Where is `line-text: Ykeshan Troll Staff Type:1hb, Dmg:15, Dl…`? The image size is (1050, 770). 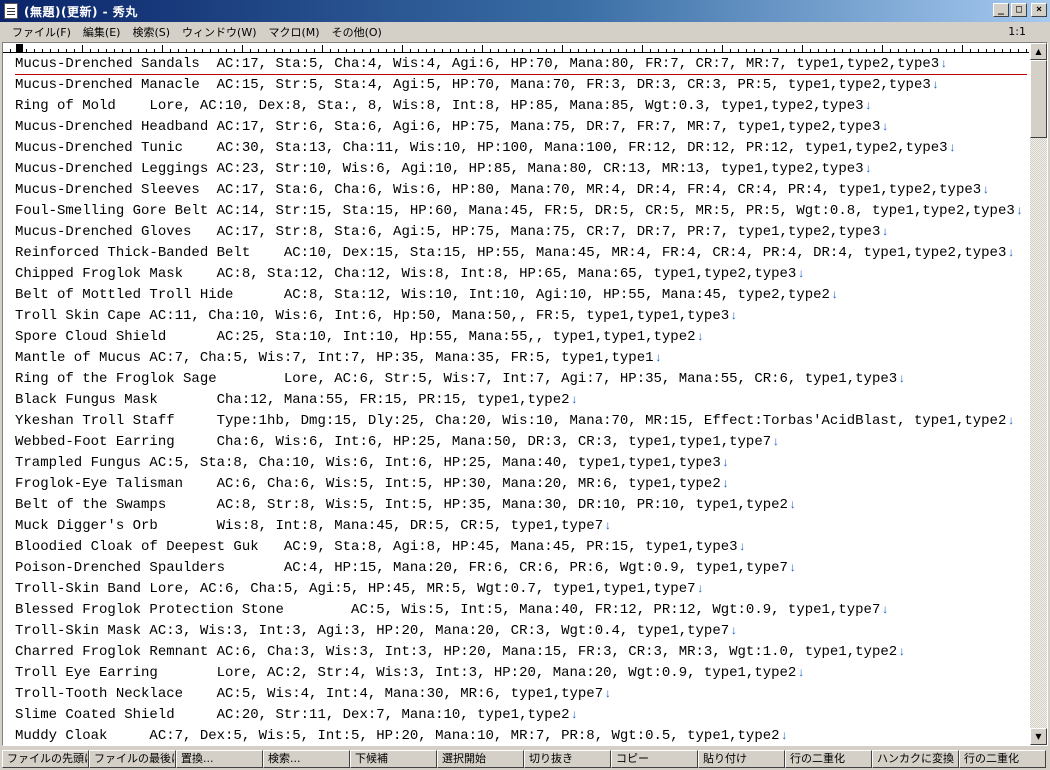 line-text: Ykeshan Troll Staff Type:1hb, Dmg:15, Dl… is located at coordinates (511, 421).